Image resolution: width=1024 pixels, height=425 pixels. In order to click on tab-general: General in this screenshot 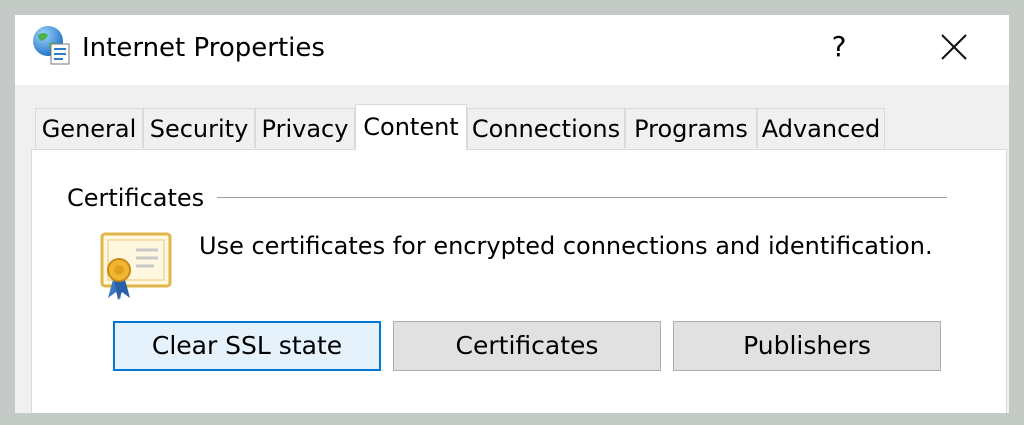, I will do `click(89, 128)`.